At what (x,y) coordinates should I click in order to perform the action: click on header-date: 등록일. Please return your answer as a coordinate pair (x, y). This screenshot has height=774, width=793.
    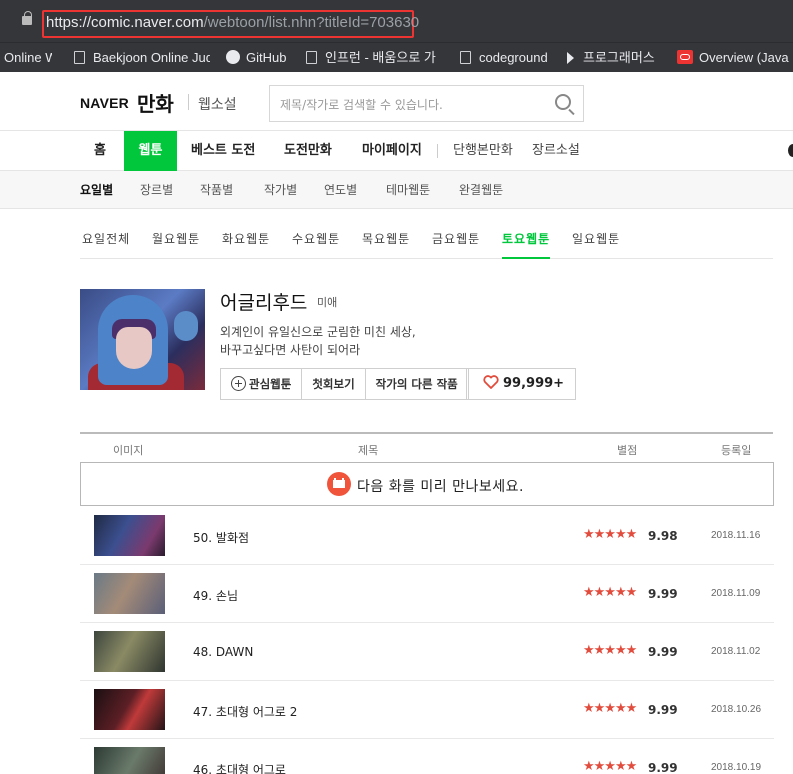
    Looking at the image, I should click on (736, 450).